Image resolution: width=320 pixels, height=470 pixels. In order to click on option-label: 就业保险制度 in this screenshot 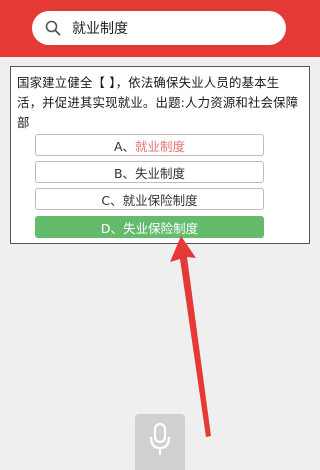, I will do `click(160, 200)`.